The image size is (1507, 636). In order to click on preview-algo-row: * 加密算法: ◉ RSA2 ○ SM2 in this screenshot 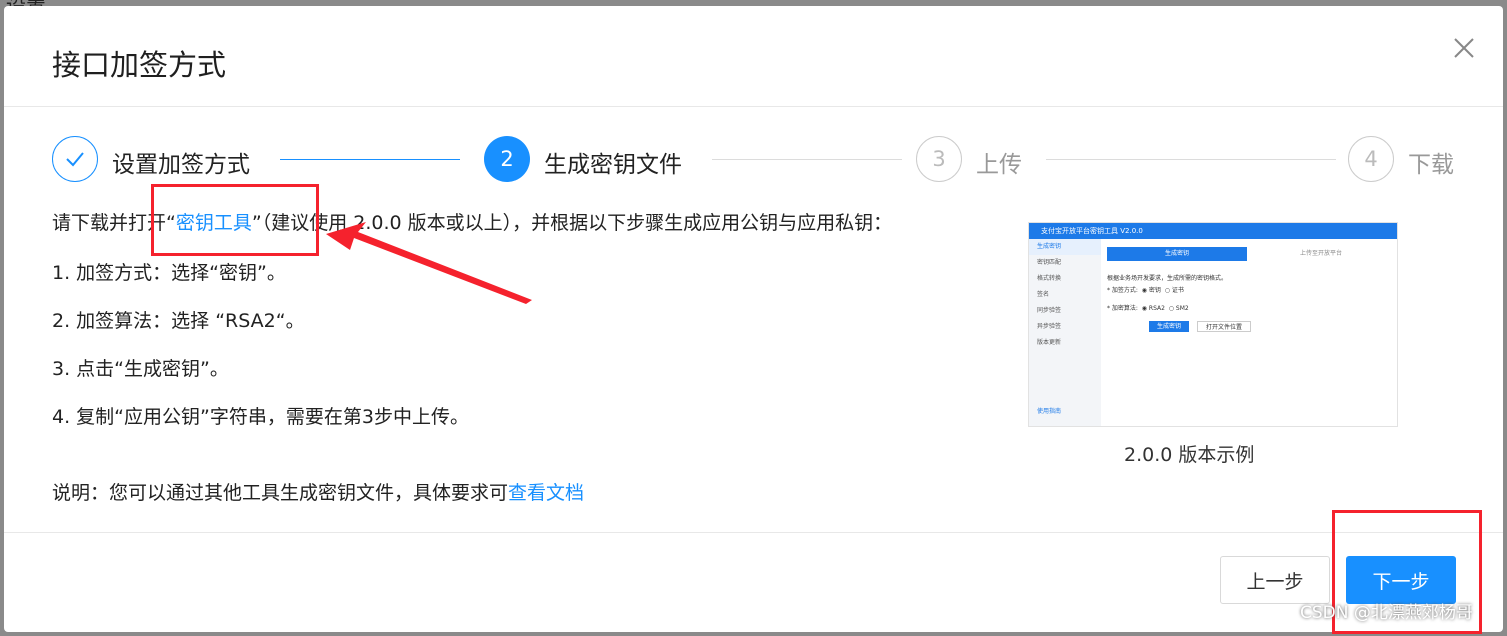, I will do `click(1148, 308)`.